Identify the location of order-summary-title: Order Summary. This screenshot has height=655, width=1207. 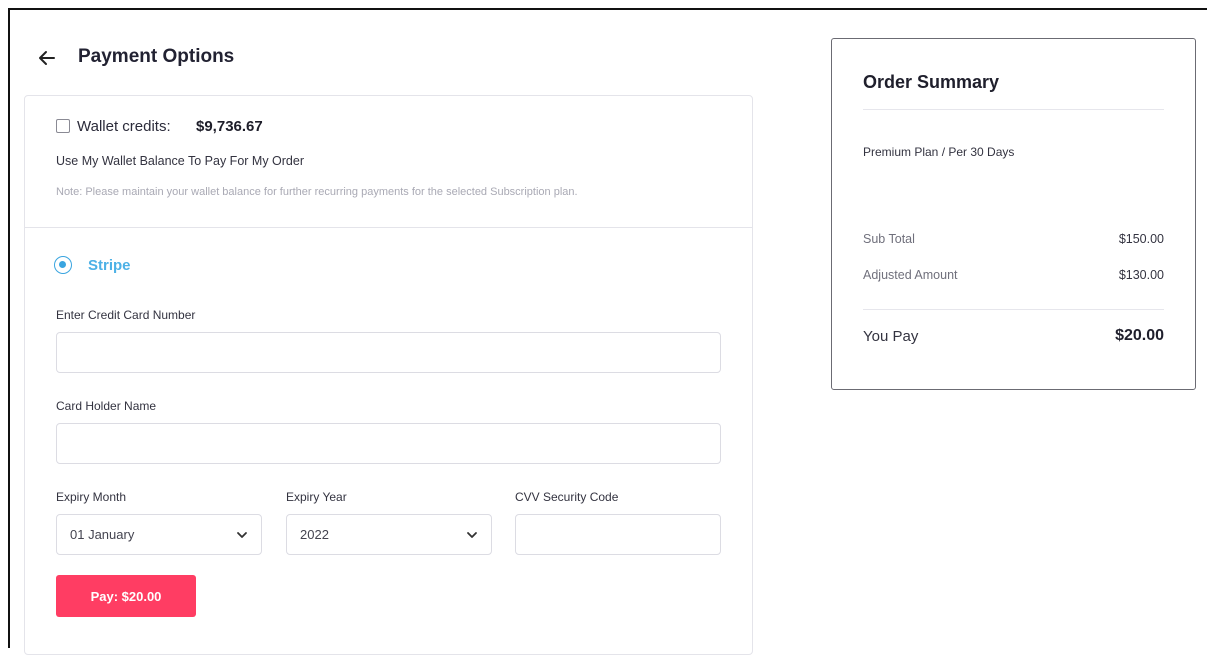
(931, 82).